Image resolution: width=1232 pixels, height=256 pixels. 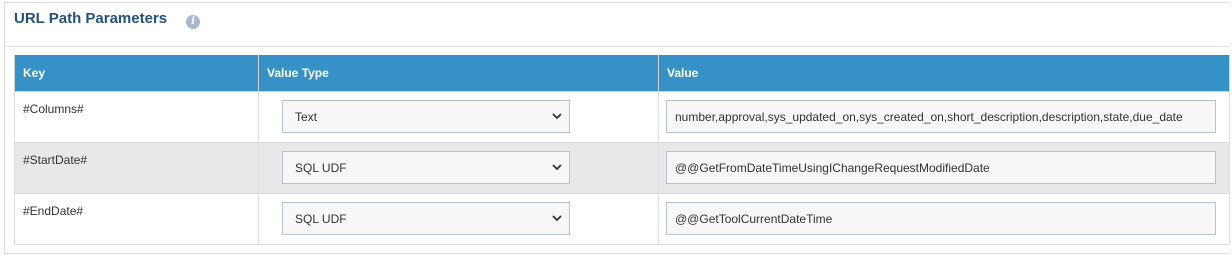 What do you see at coordinates (136, 167) in the screenshot?
I see `key-cell: #StartDate#` at bounding box center [136, 167].